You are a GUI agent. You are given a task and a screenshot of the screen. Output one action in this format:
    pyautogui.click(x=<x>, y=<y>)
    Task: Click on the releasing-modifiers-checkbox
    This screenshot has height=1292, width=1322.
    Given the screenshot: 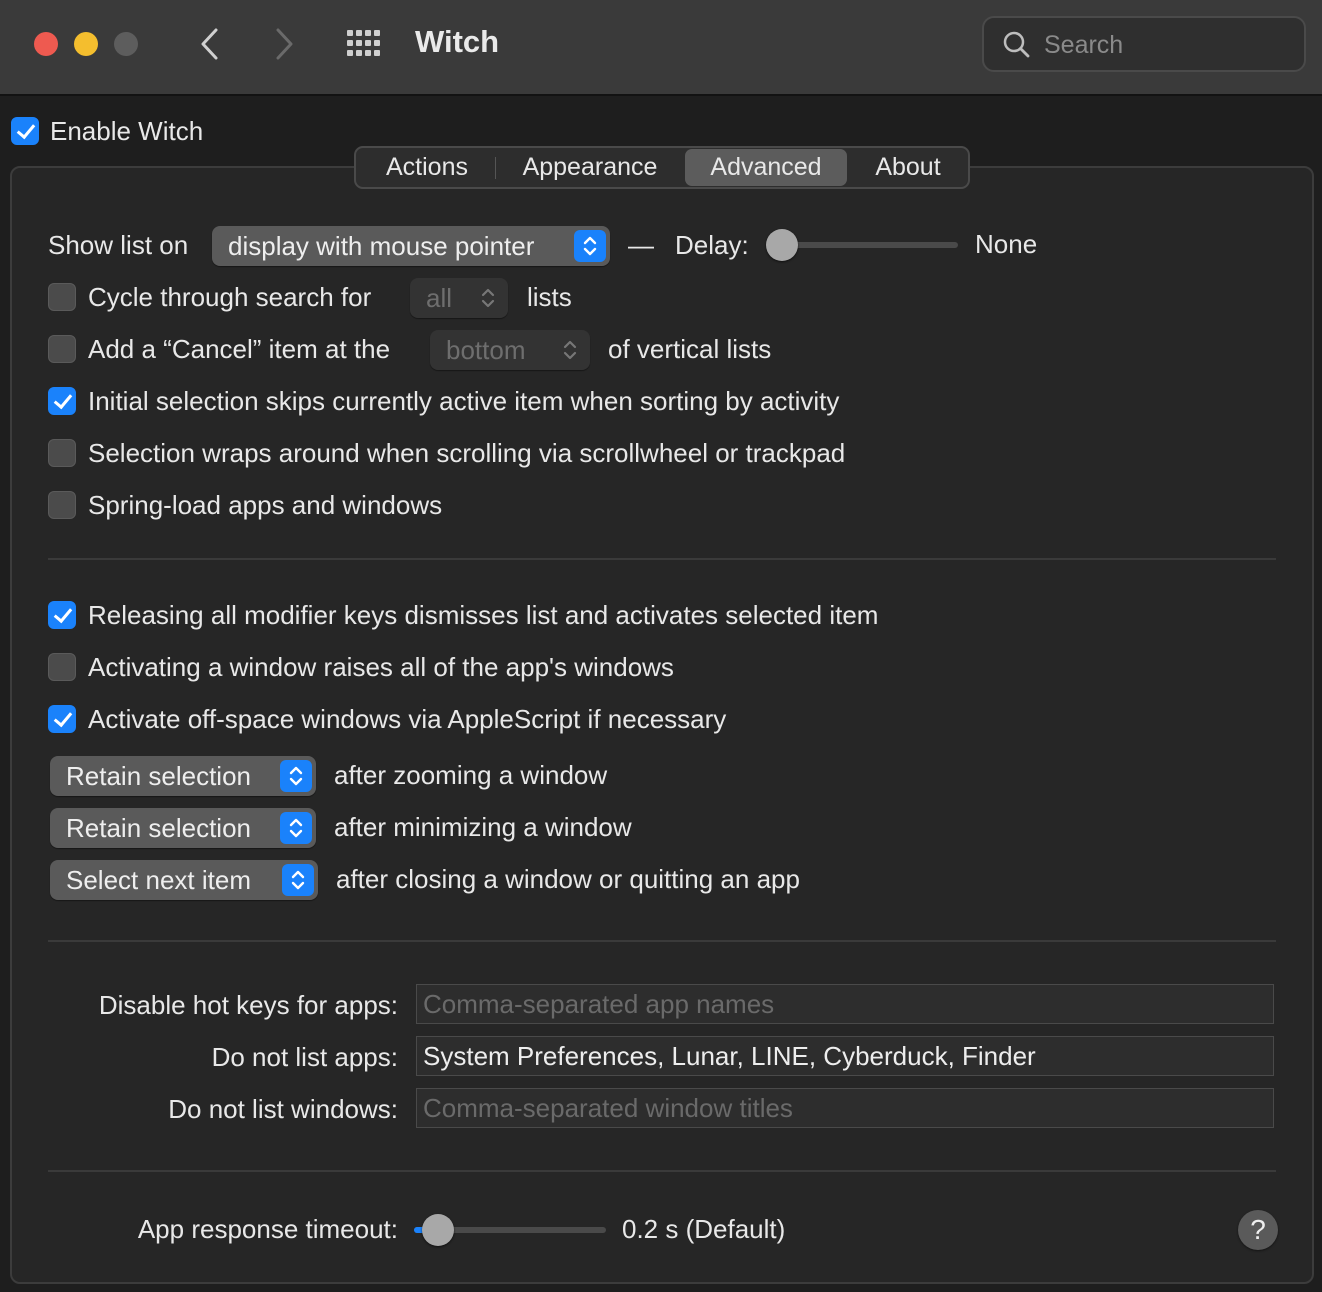 What is the action you would take?
    pyautogui.click(x=62, y=615)
    